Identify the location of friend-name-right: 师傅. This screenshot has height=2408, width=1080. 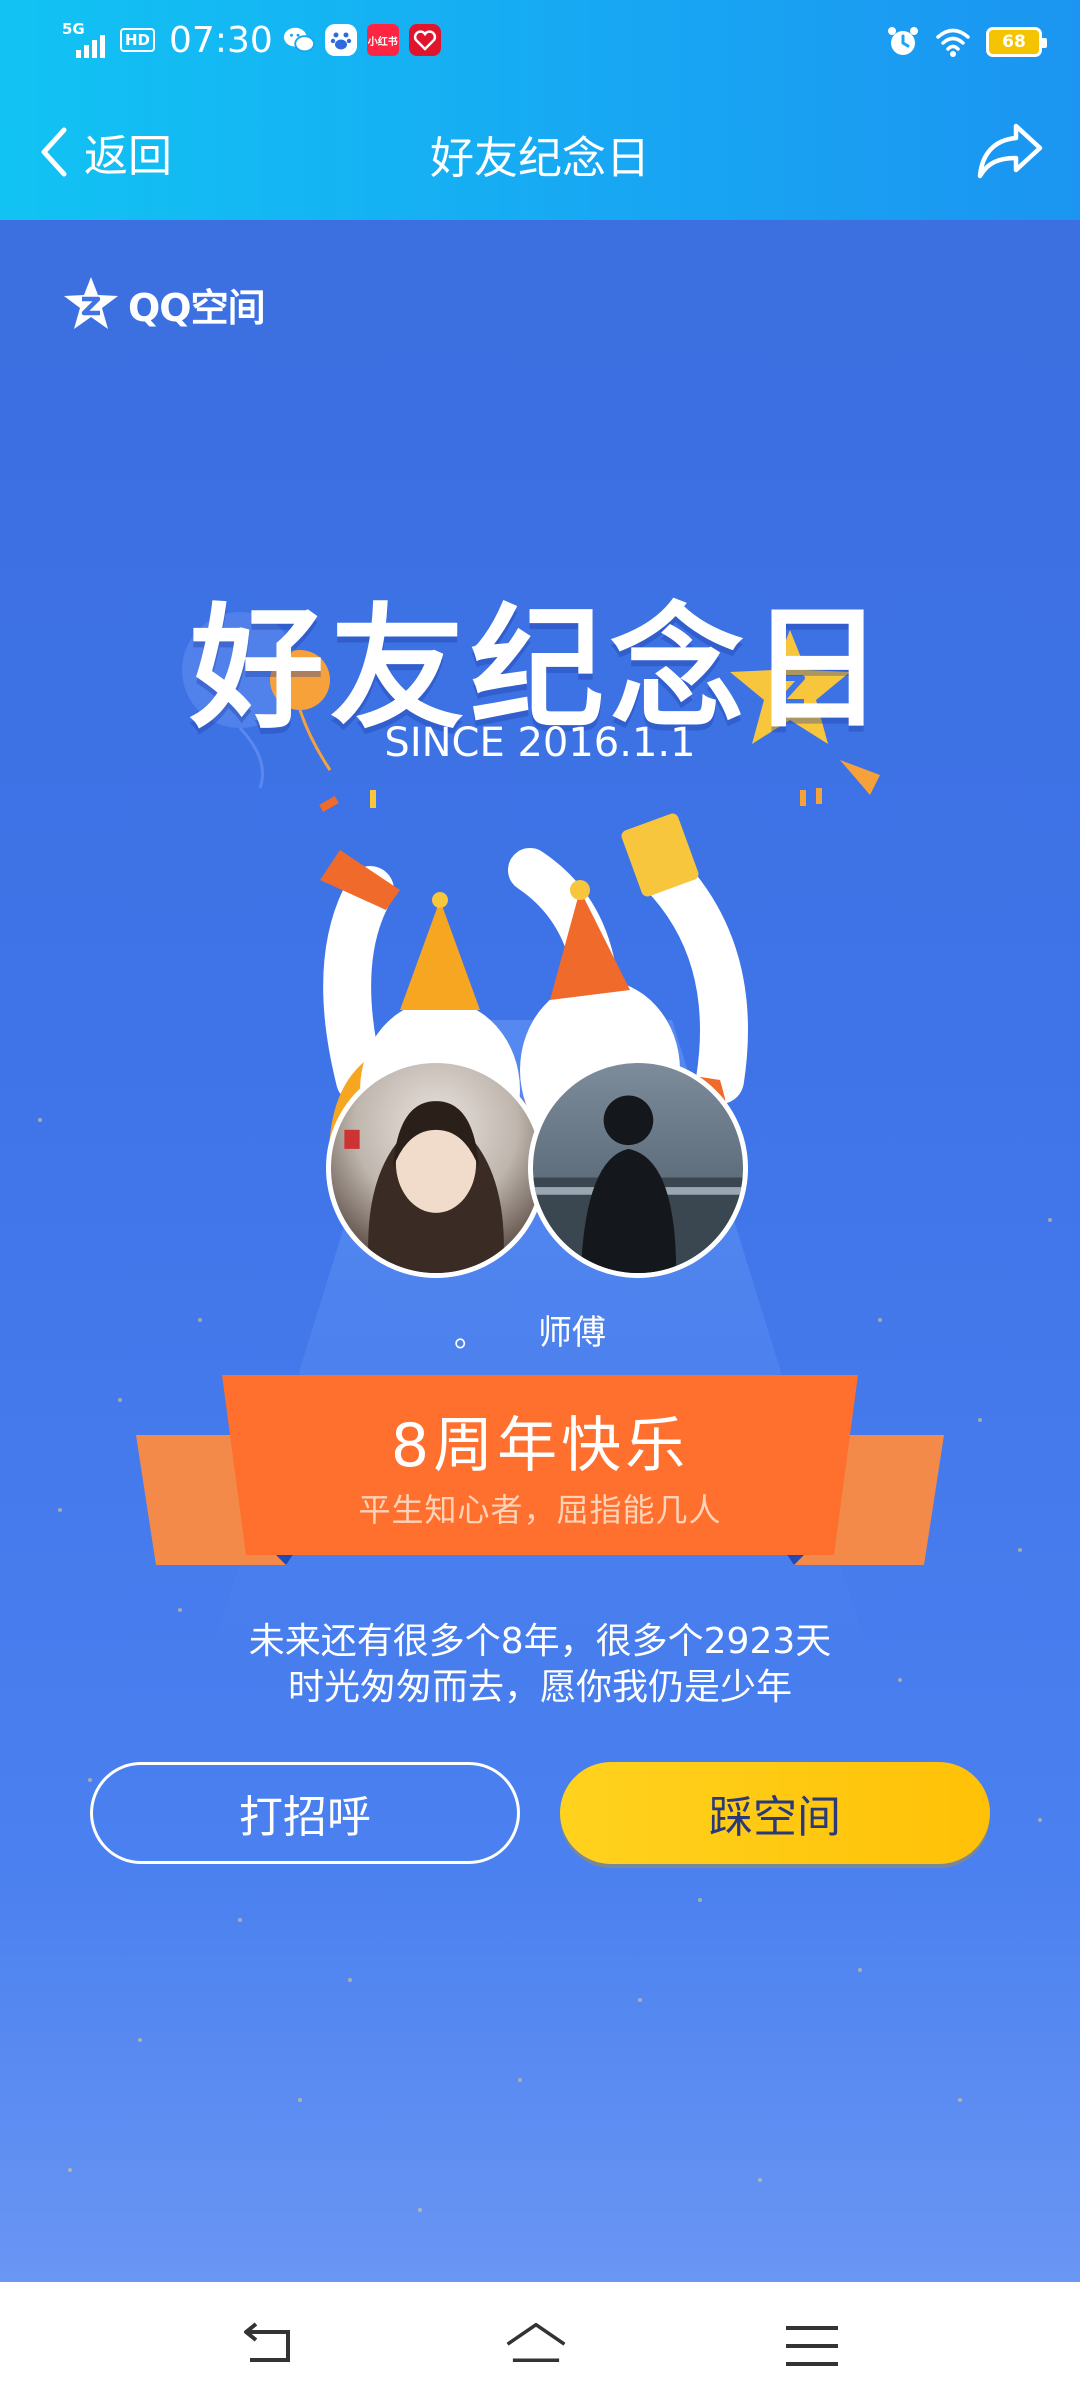
(572, 1333).